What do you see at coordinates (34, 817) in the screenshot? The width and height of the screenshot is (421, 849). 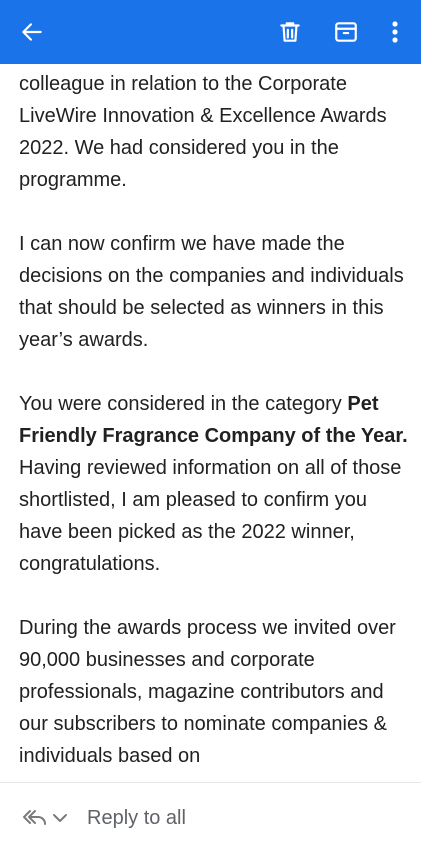 I see `reply-all-icon` at bounding box center [34, 817].